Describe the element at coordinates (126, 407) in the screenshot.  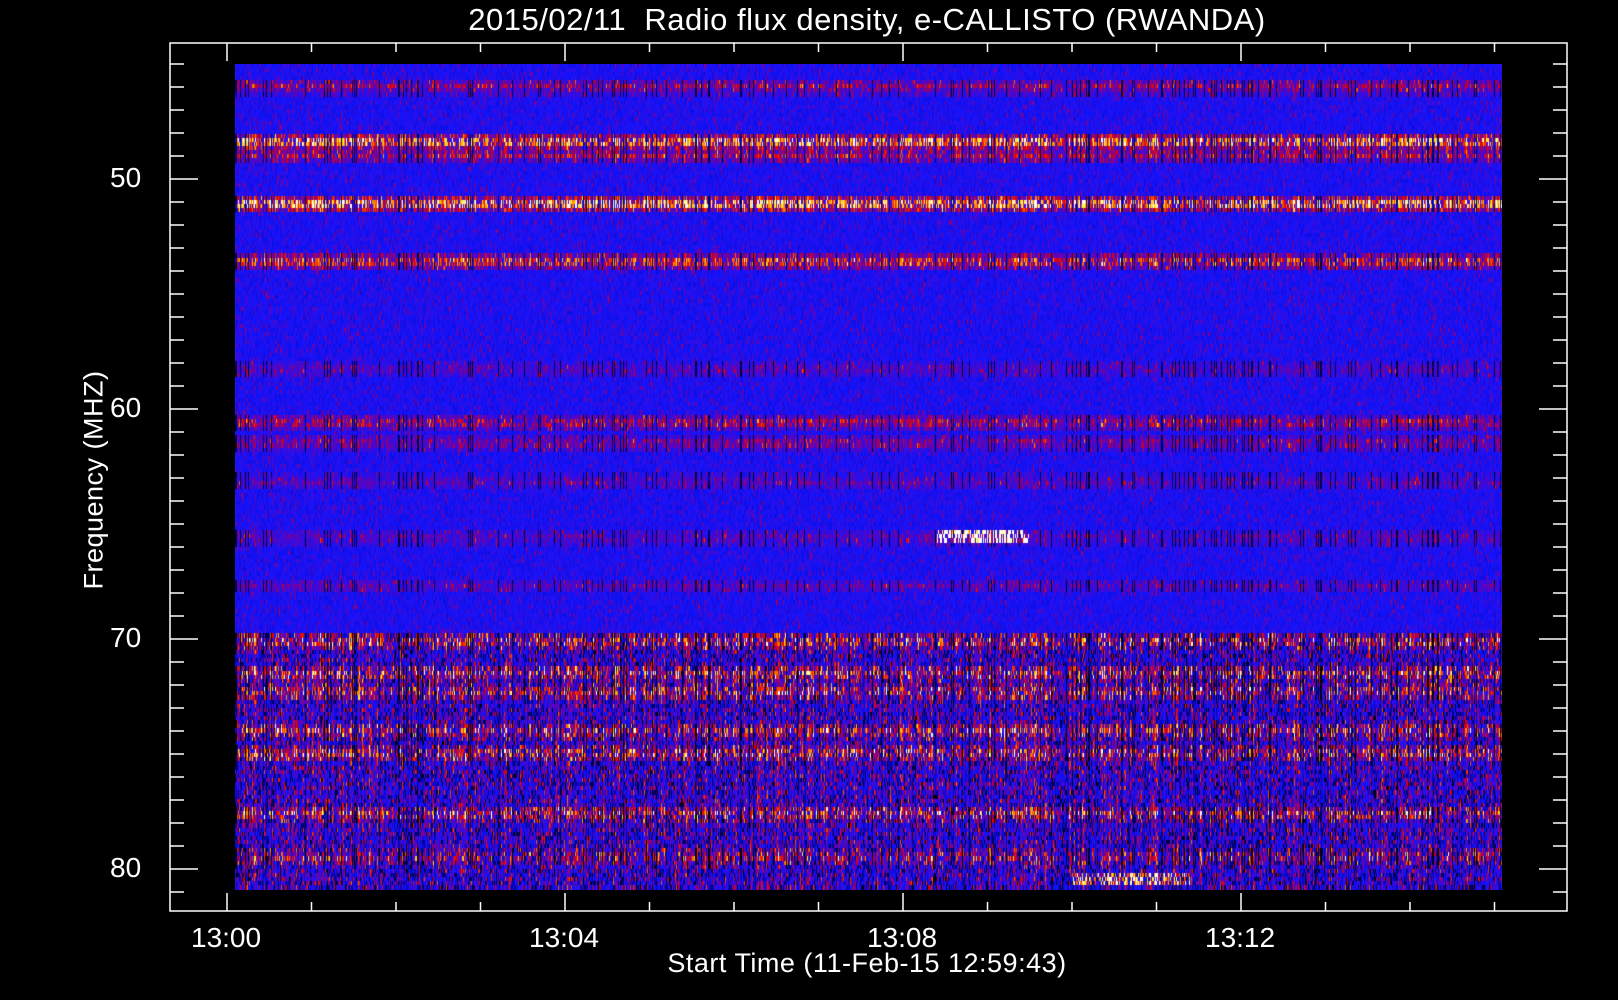
I see `y-tick-label: 60` at that location.